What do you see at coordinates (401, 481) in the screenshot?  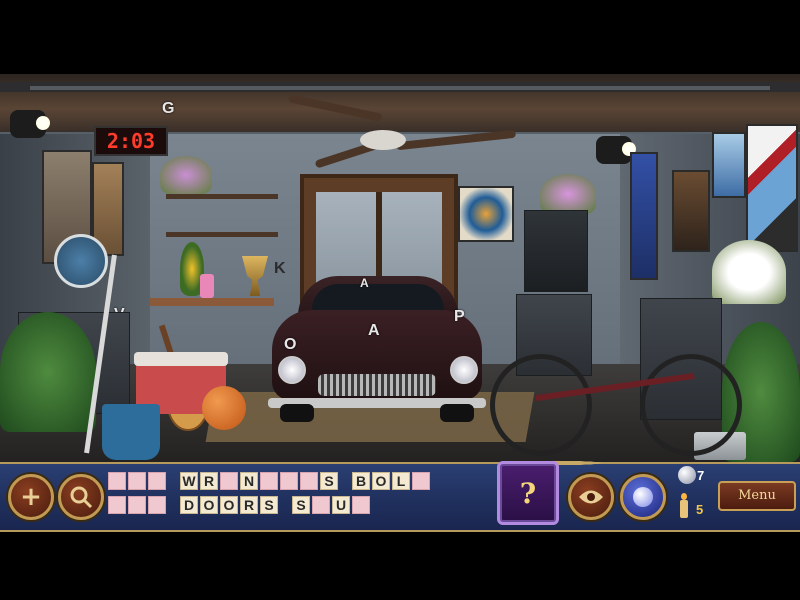 I see `letter-tile: L` at bounding box center [401, 481].